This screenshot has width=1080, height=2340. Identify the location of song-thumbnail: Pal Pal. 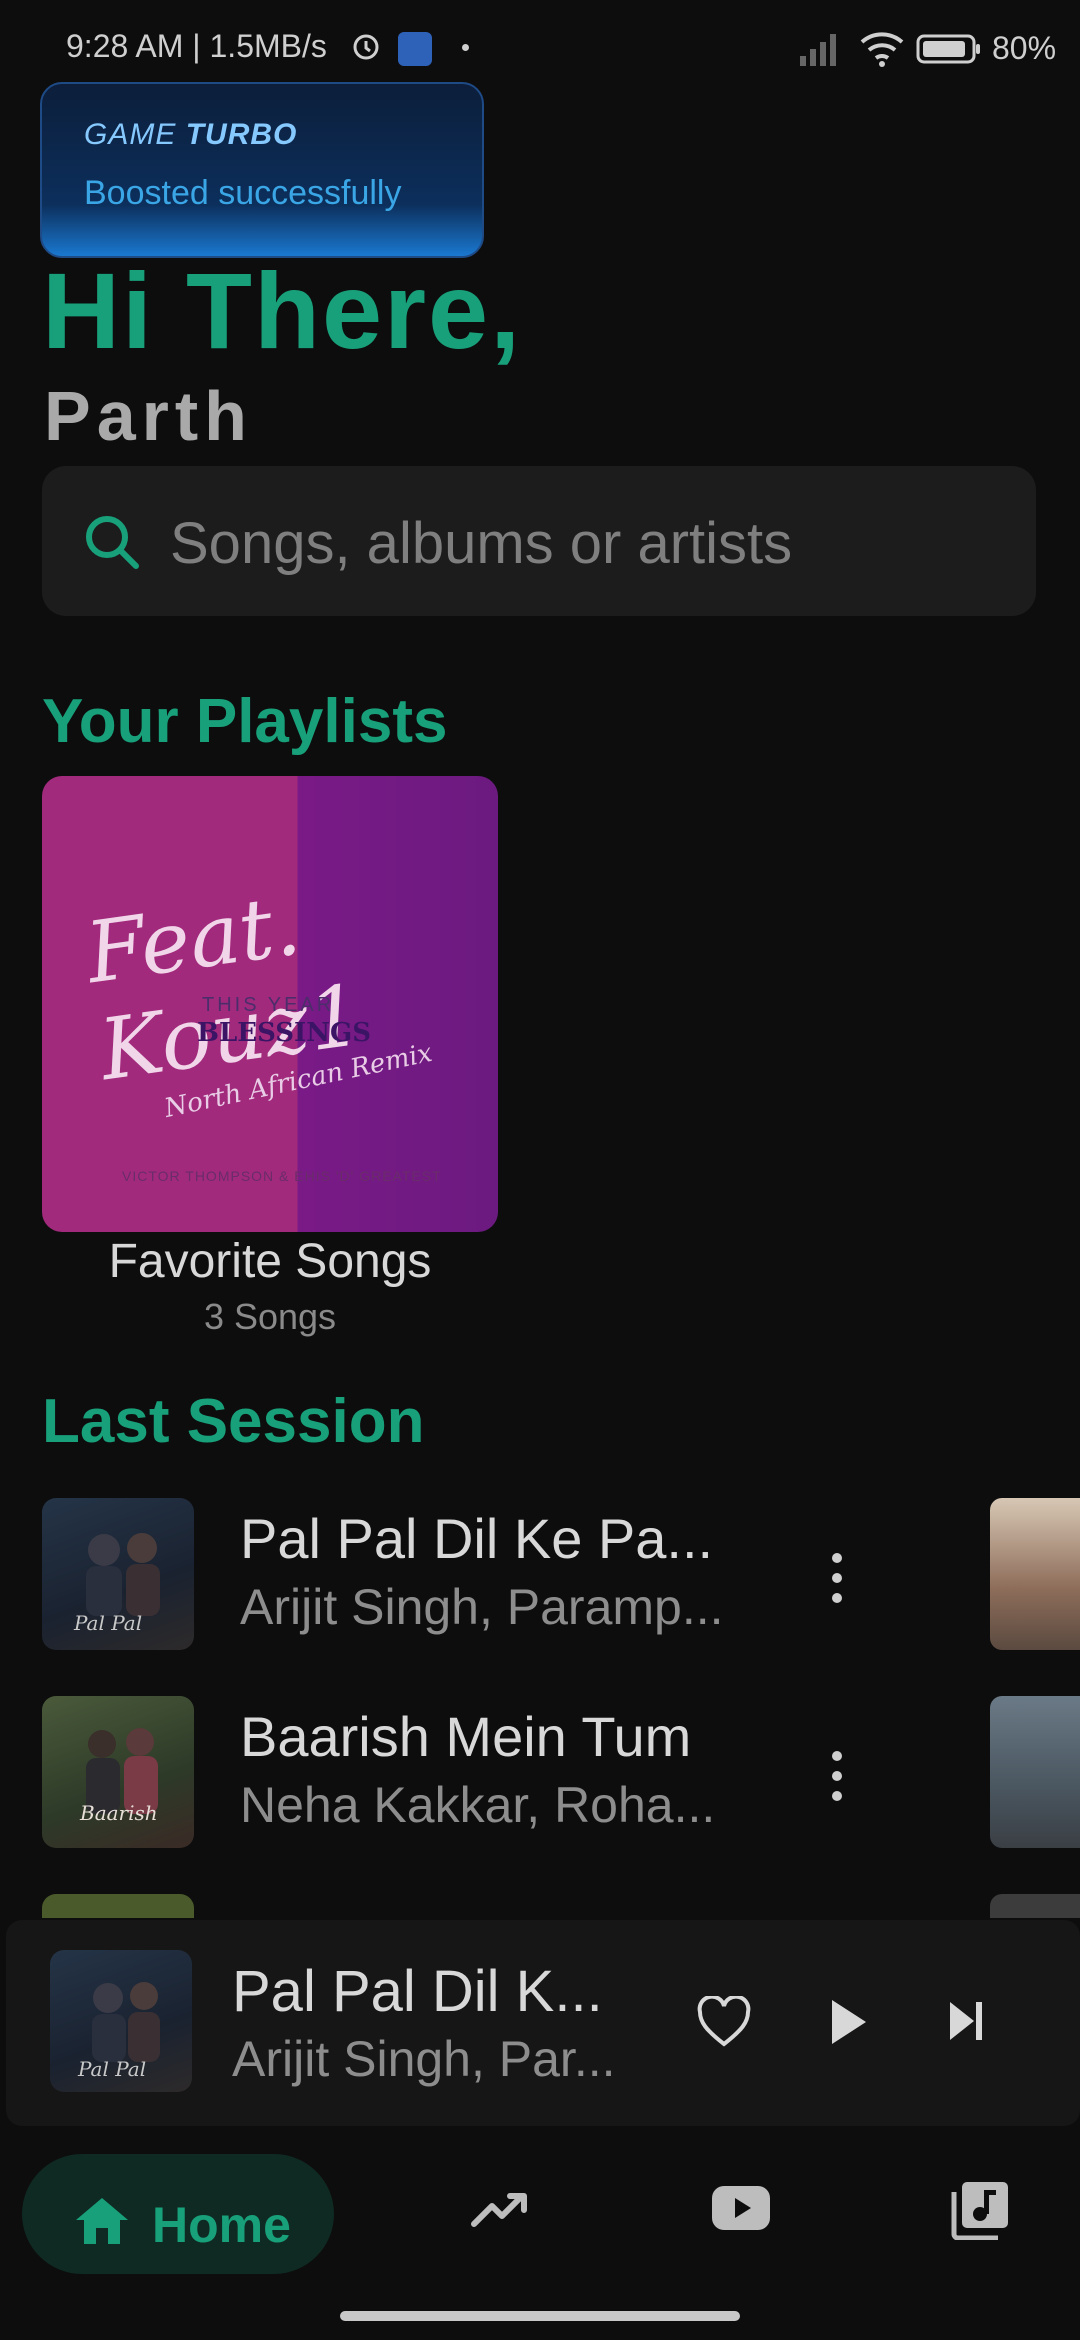
(118, 1574).